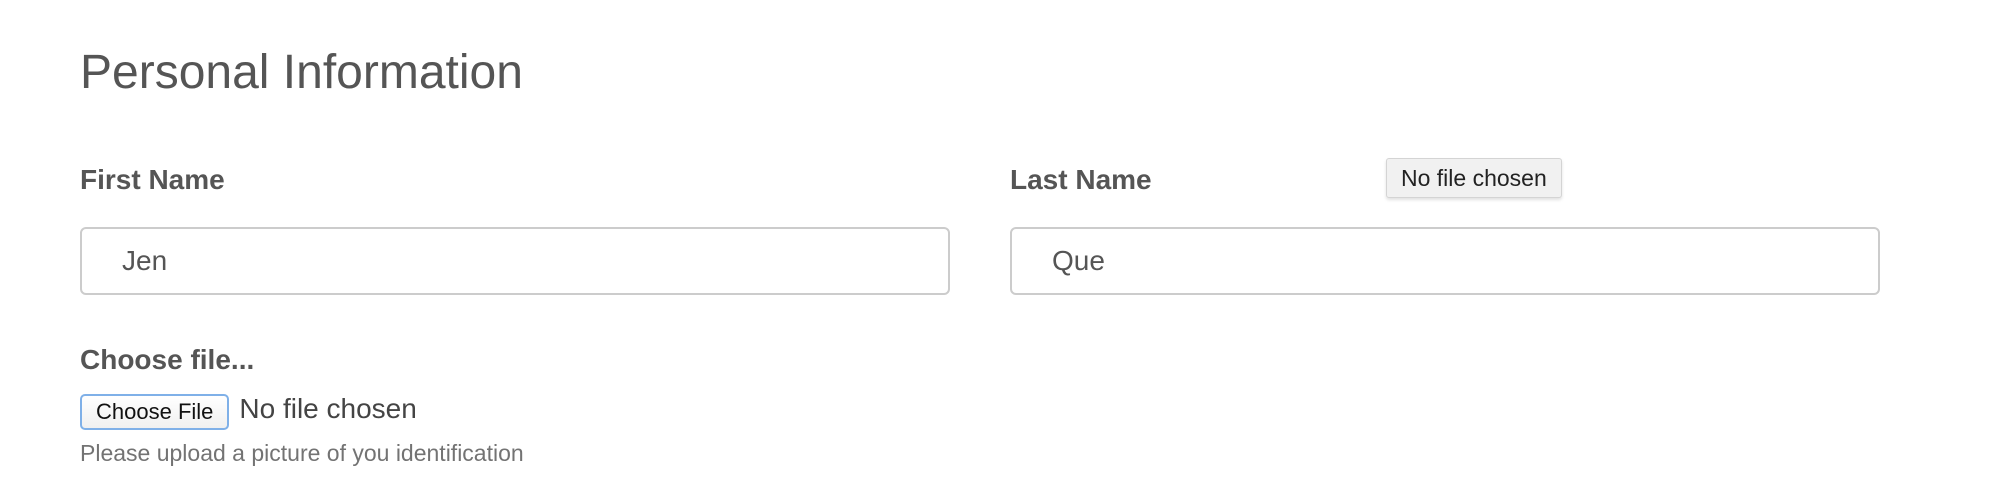  What do you see at coordinates (152, 179) in the screenshot?
I see `first-name-label: First Name` at bounding box center [152, 179].